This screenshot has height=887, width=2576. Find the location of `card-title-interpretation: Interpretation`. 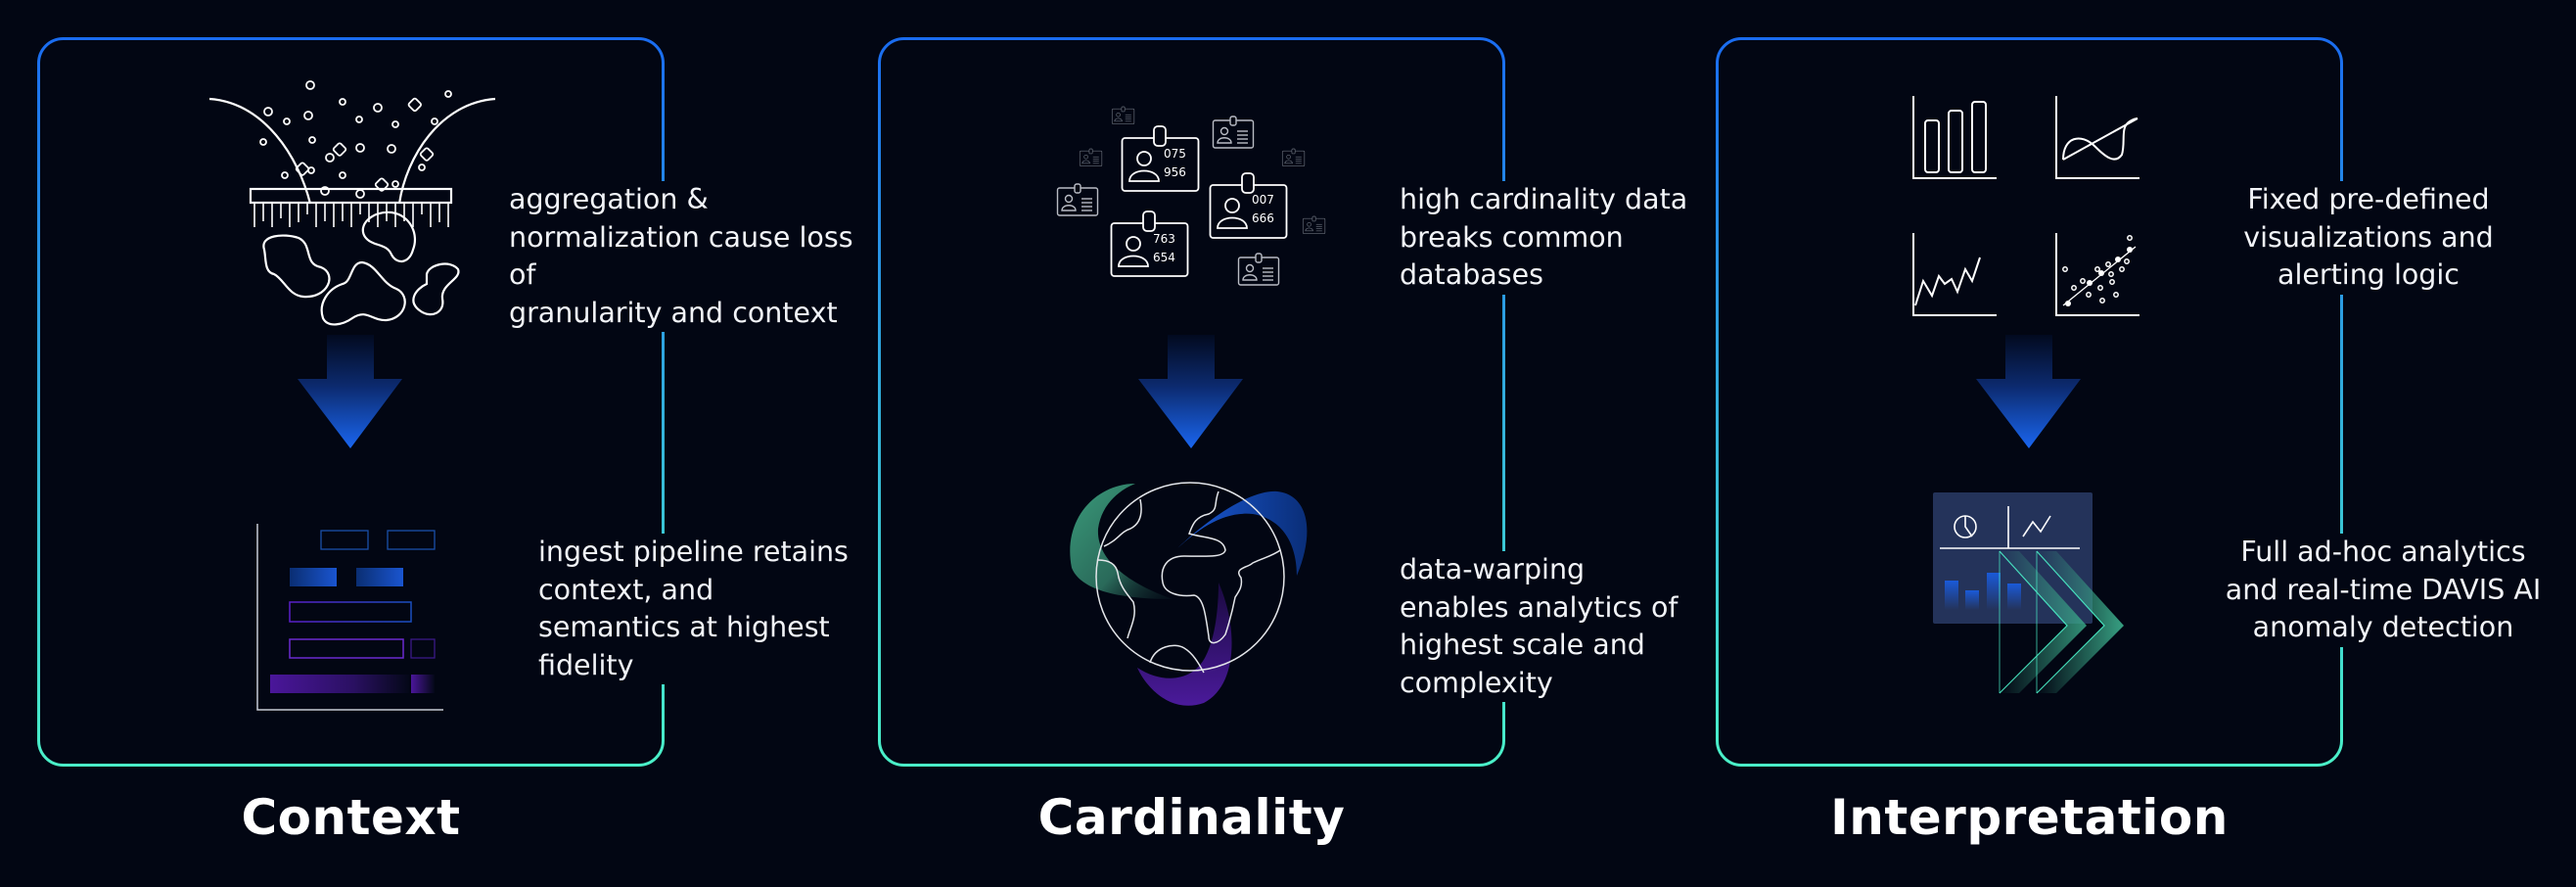

card-title-interpretation: Interpretation is located at coordinates (2029, 817).